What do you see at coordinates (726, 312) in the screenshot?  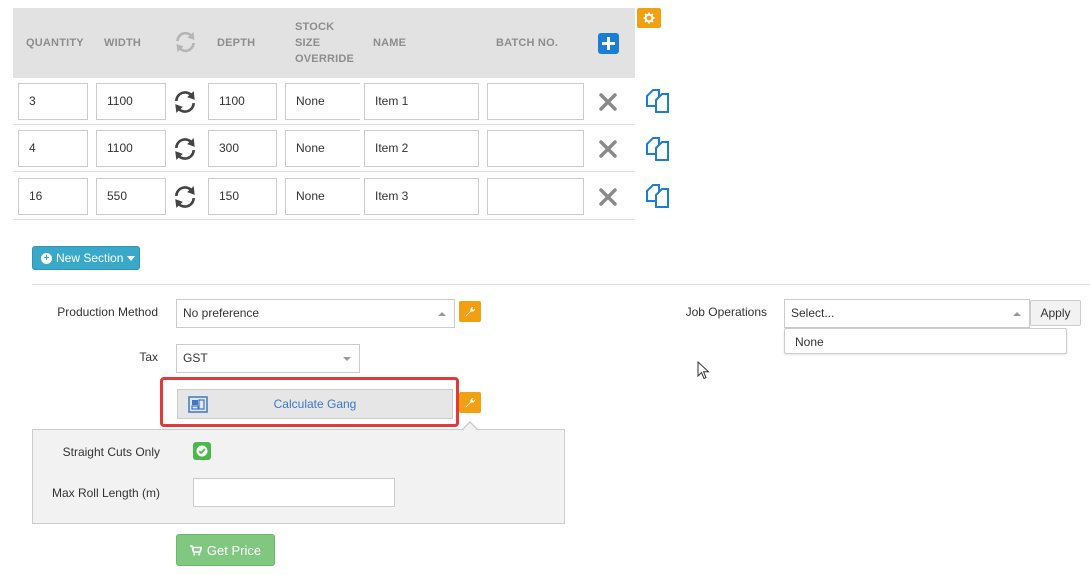 I see `job-operations-label: Job Operations` at bounding box center [726, 312].